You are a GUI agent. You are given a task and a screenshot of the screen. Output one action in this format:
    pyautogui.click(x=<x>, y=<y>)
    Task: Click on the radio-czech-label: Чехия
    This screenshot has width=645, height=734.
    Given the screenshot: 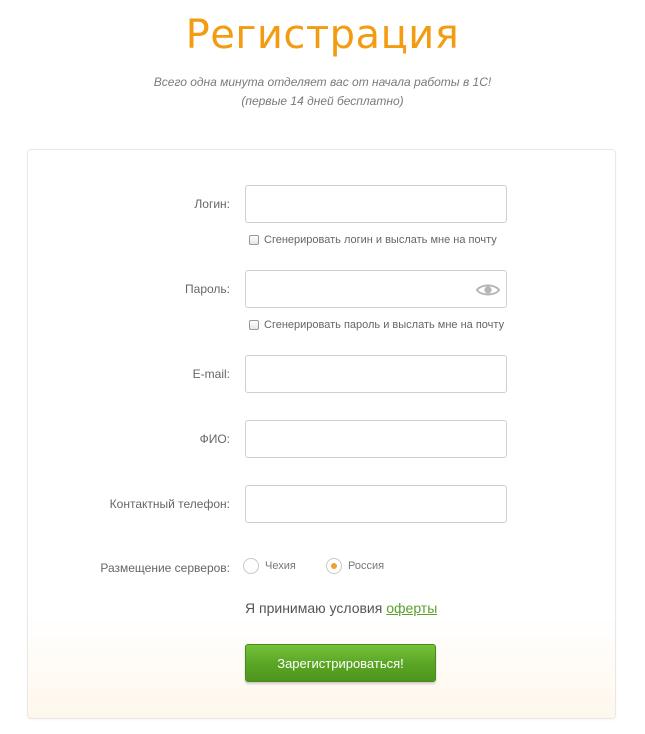 What is the action you would take?
    pyautogui.click(x=280, y=566)
    